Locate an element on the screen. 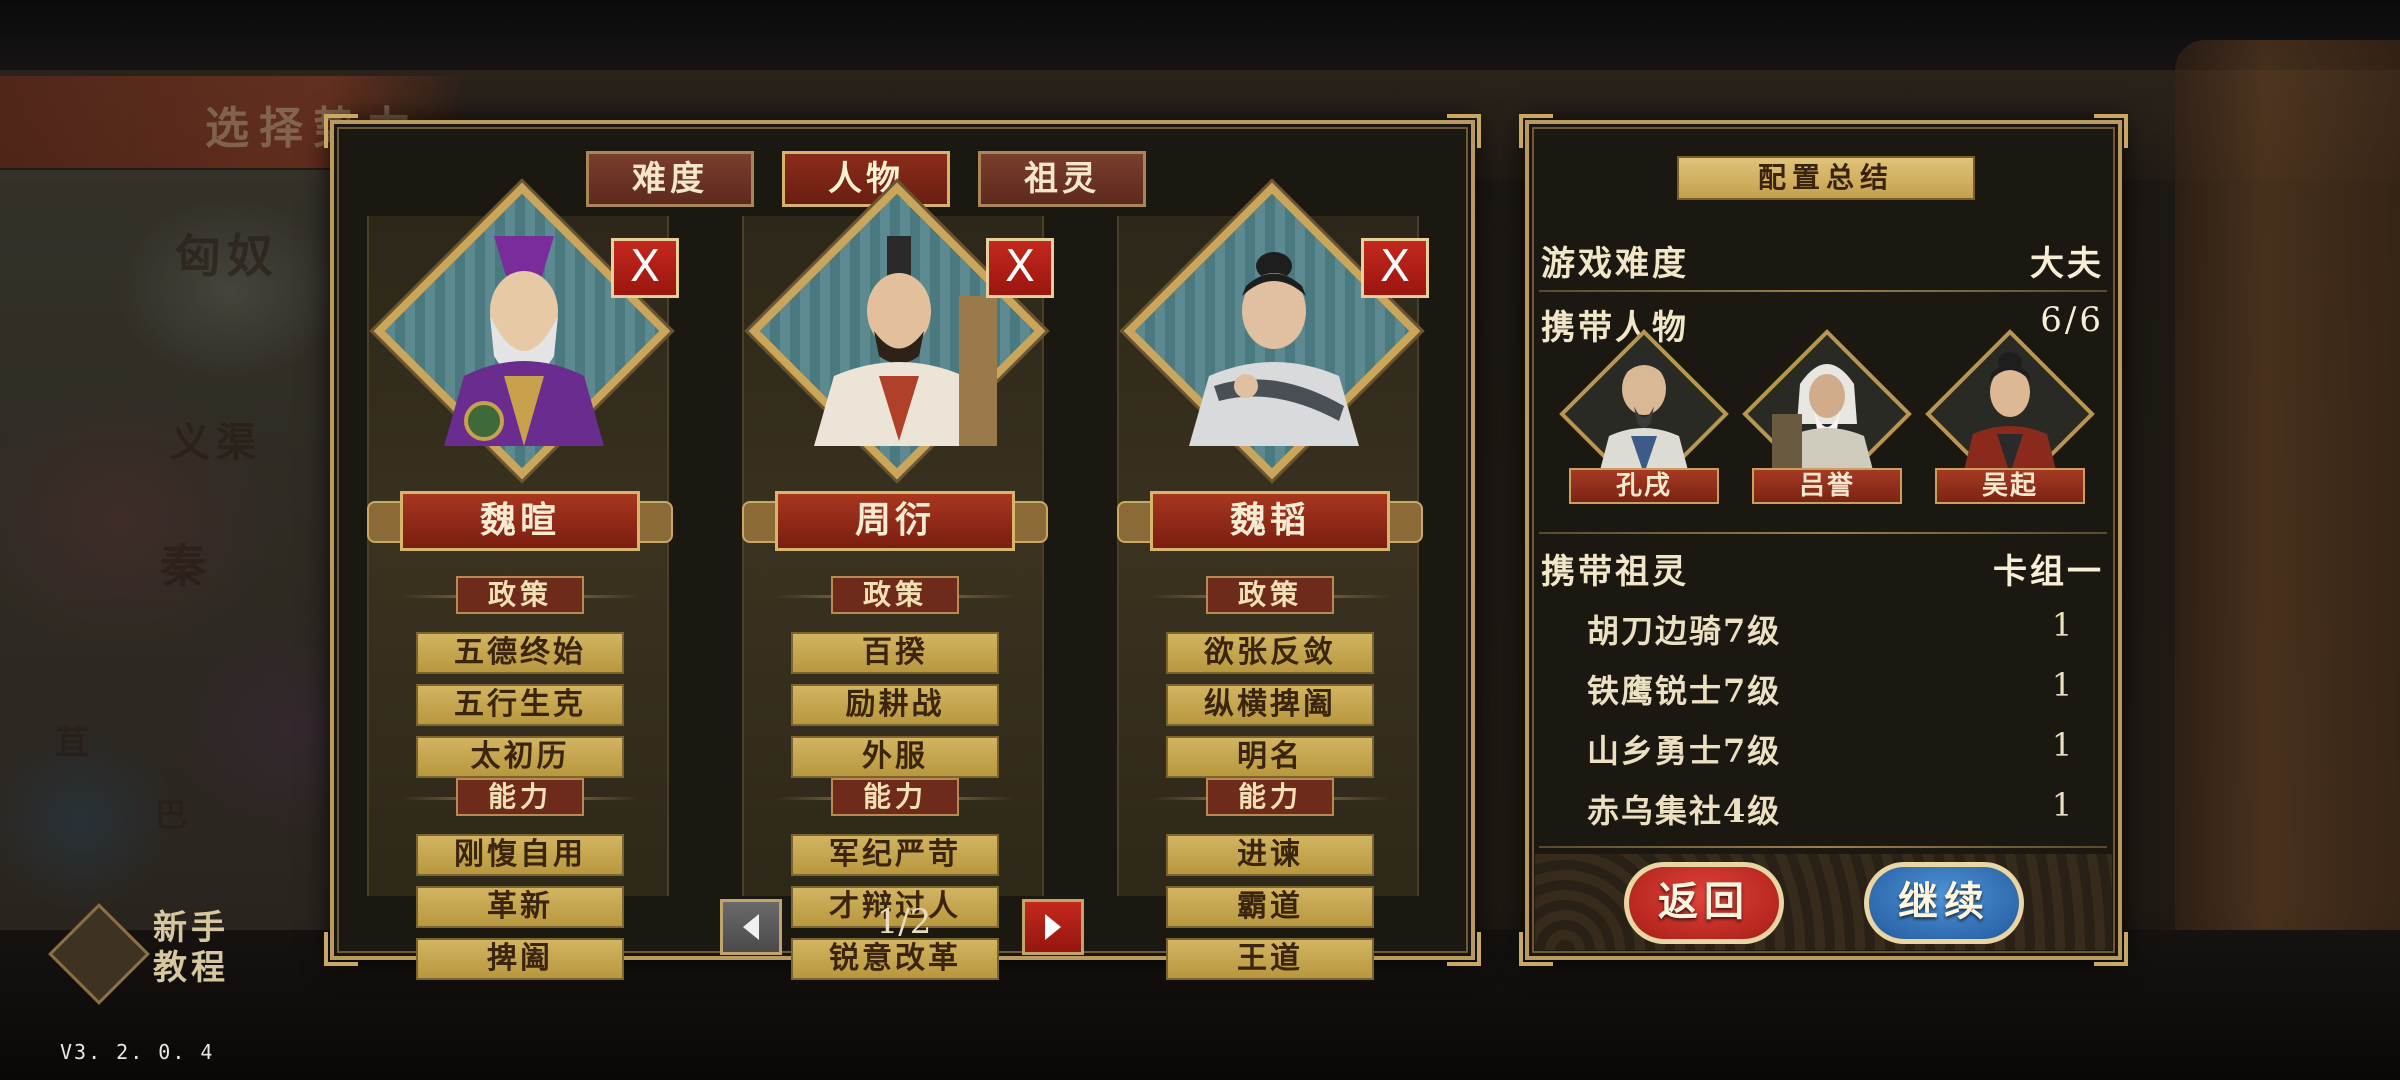 The width and height of the screenshot is (2400, 1080). continue-button-label: 继续 is located at coordinates (1944, 901).